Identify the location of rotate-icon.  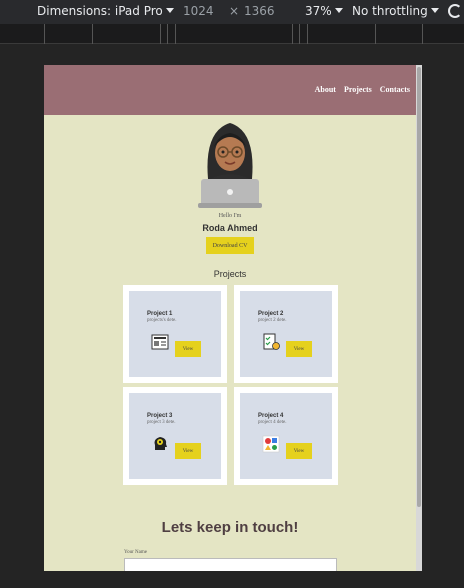
(455, 11).